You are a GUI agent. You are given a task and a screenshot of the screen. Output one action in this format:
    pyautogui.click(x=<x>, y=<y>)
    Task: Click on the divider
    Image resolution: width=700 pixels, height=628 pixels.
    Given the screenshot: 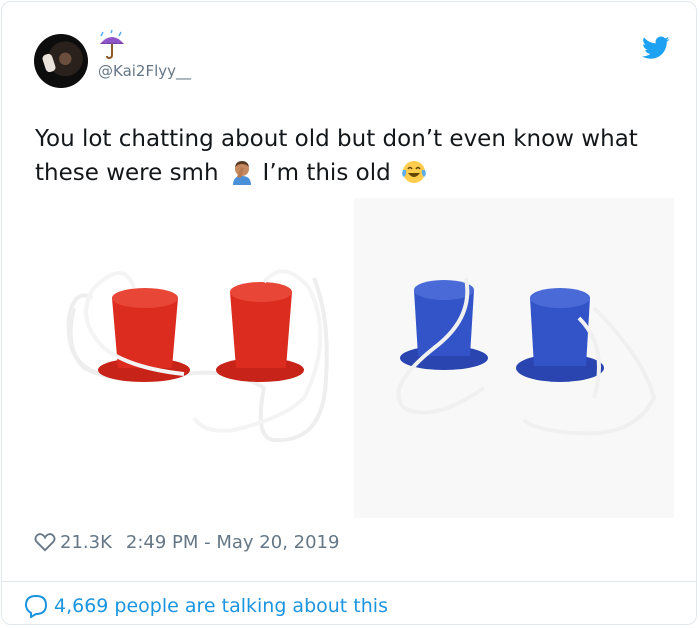 What is the action you would take?
    pyautogui.click(x=349, y=581)
    